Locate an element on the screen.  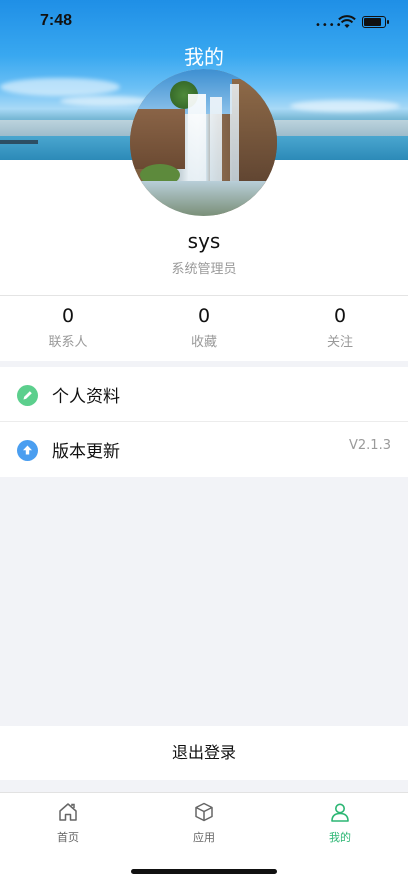
tab-label: 首页 is located at coordinates (68, 837).